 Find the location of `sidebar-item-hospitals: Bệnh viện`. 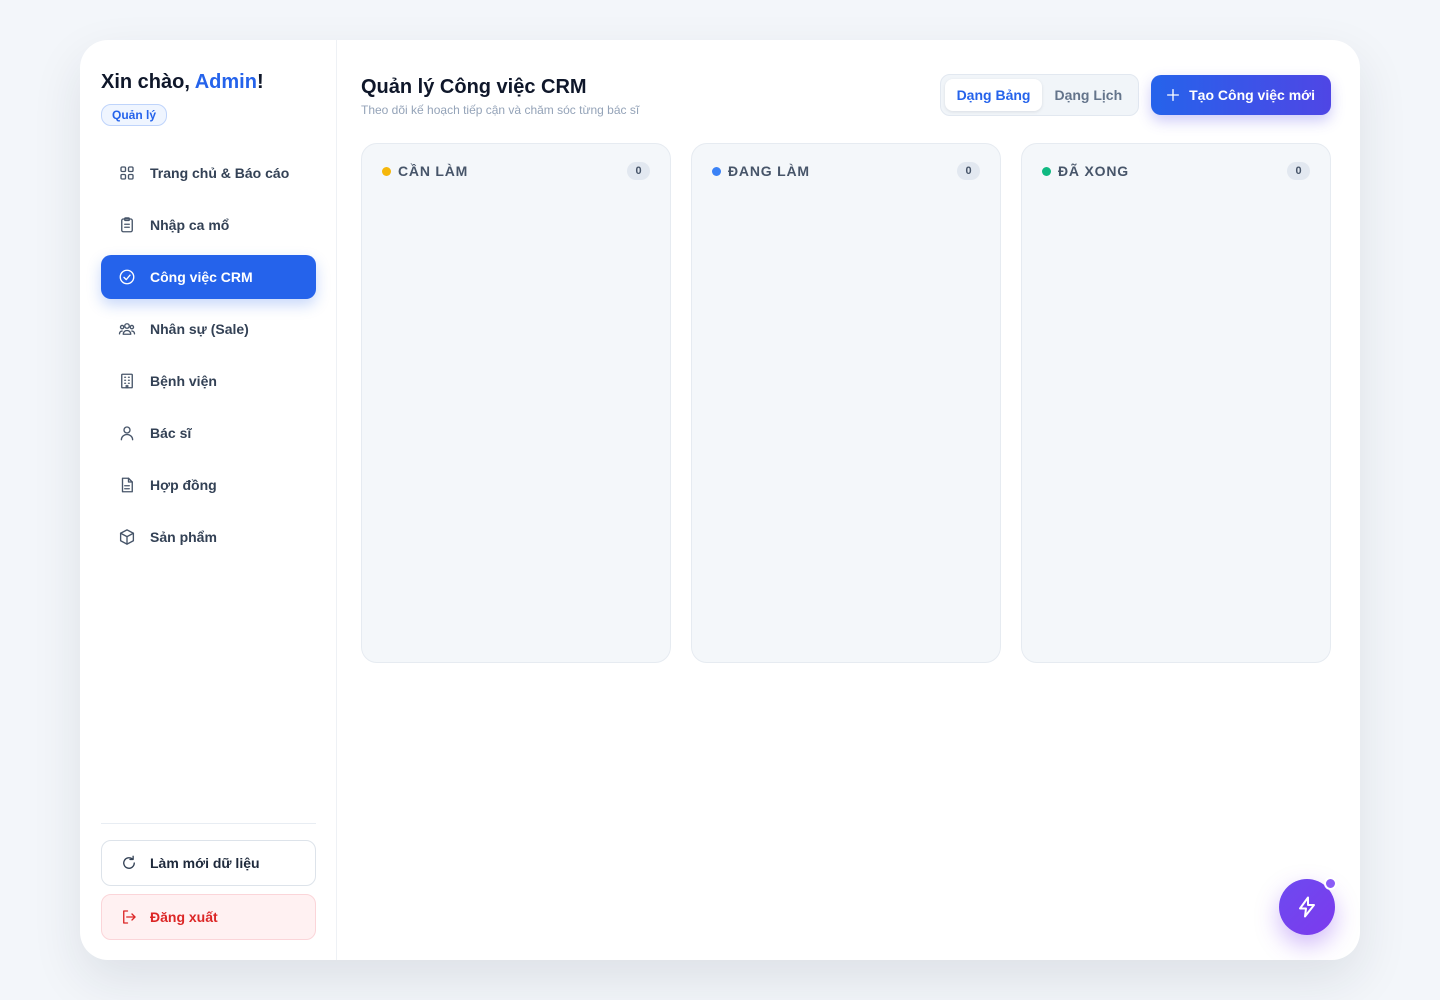

sidebar-item-hospitals: Bệnh viện is located at coordinates (208, 381).